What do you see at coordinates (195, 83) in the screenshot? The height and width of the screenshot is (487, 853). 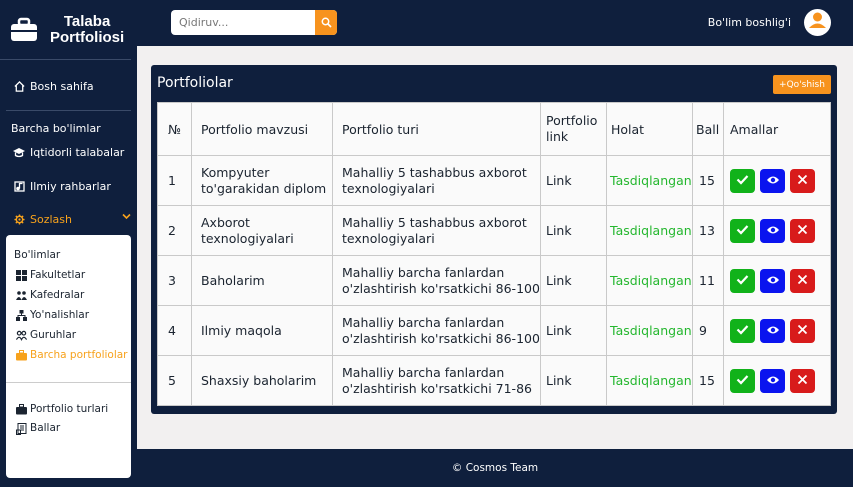 I see `panel-title: Portfoliolar` at bounding box center [195, 83].